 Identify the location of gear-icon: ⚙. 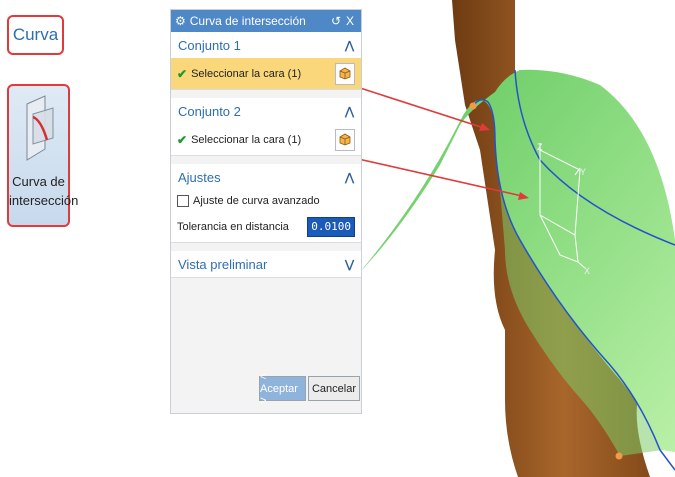
(180, 21).